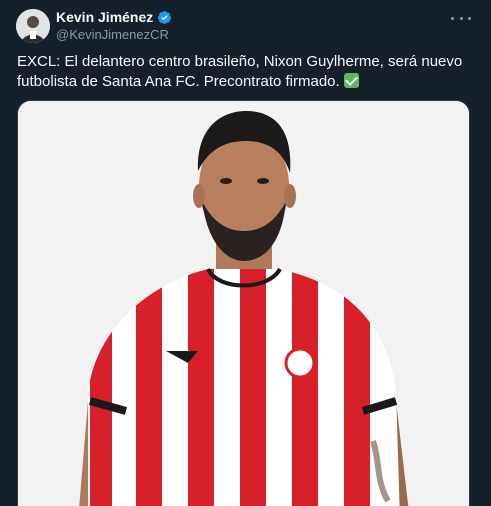 The image size is (491, 506). I want to click on more-options-icon, so click(461, 18).